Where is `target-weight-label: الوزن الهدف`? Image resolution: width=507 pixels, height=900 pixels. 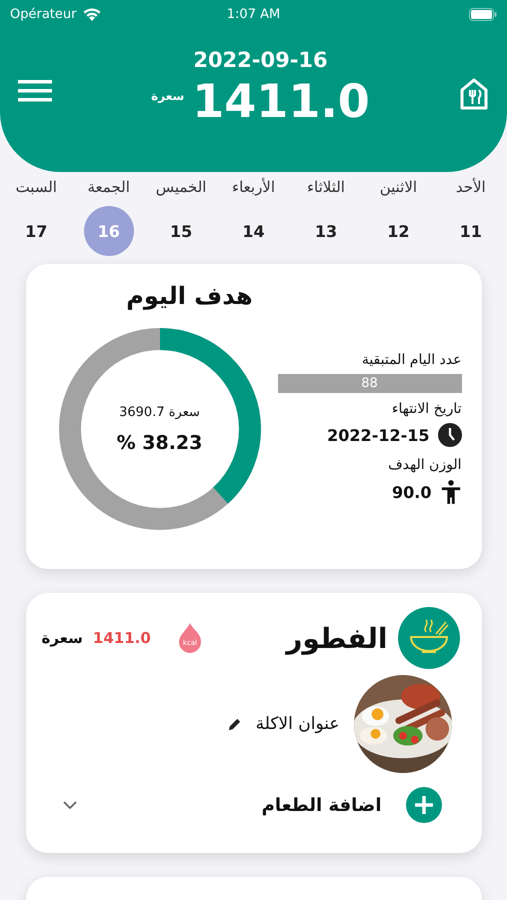 target-weight-label: الوزن الهدف is located at coordinates (425, 465).